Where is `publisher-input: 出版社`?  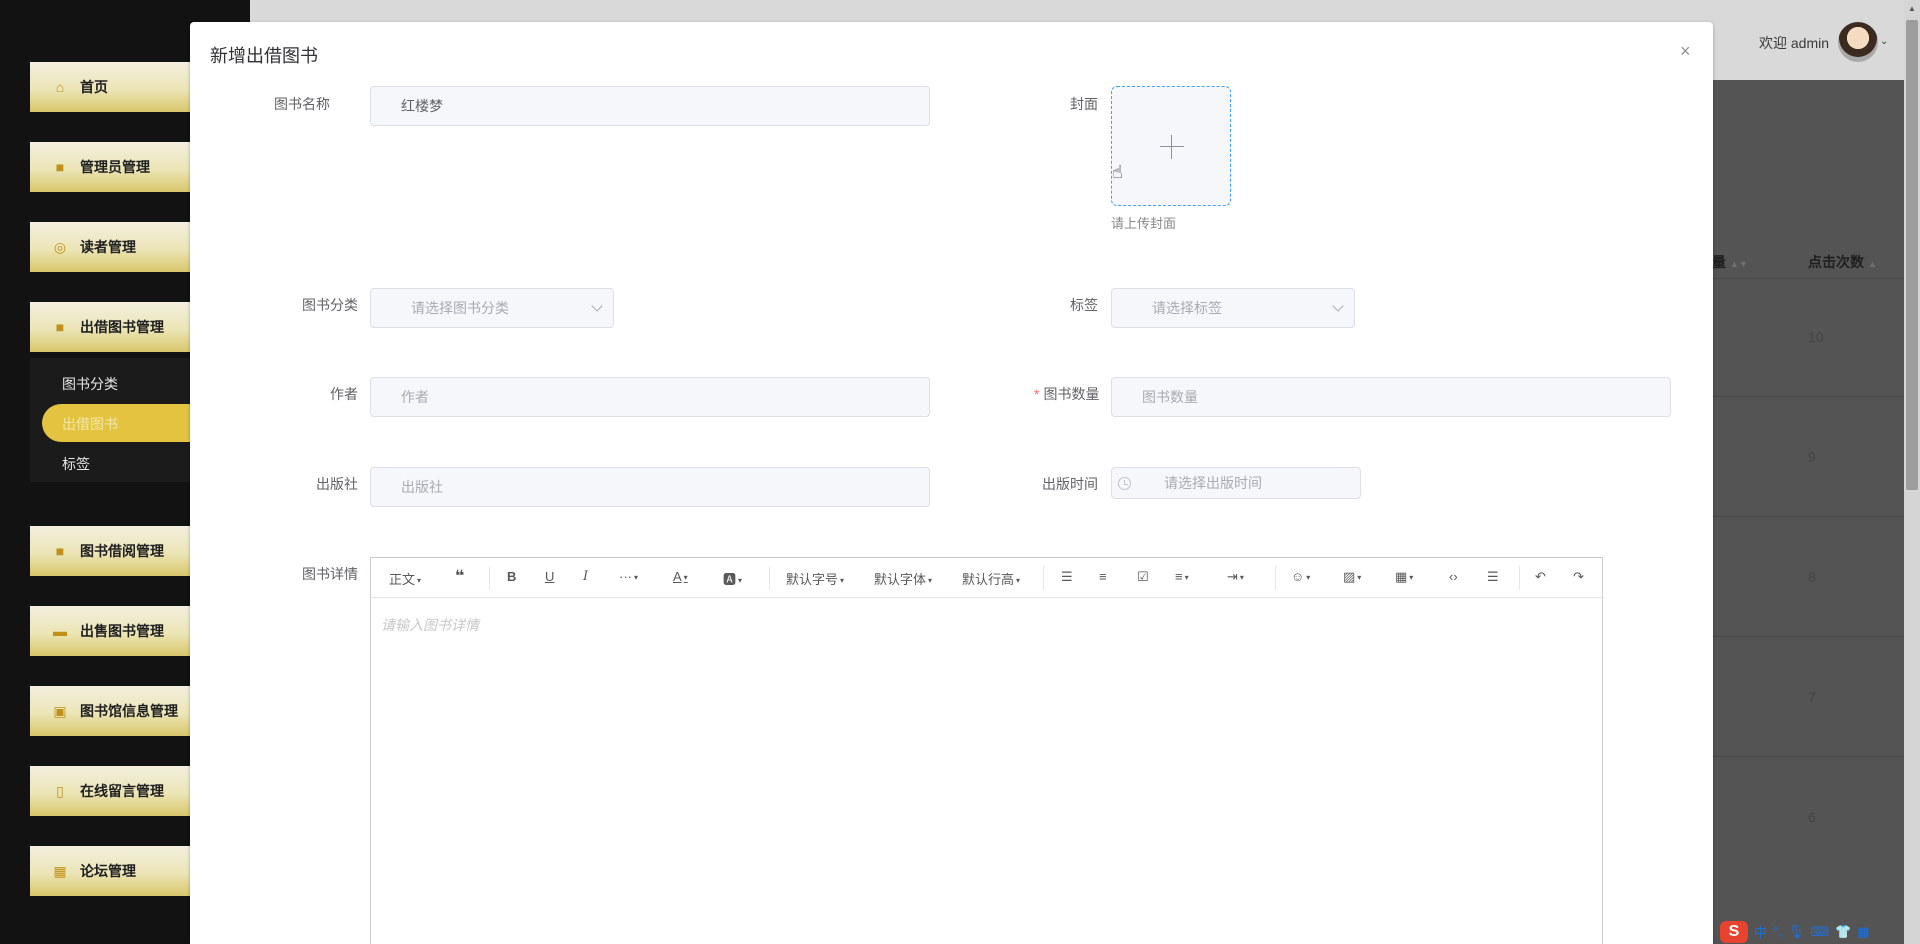 publisher-input: 出版社 is located at coordinates (650, 487).